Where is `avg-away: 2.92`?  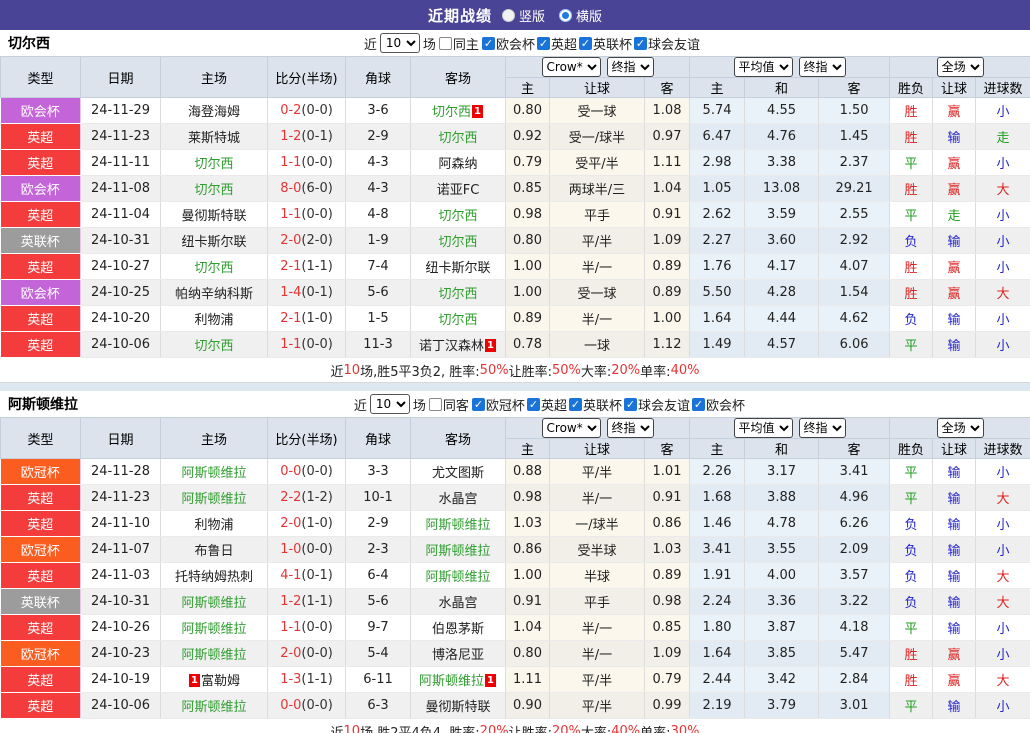
avg-away: 2.92 is located at coordinates (854, 240).